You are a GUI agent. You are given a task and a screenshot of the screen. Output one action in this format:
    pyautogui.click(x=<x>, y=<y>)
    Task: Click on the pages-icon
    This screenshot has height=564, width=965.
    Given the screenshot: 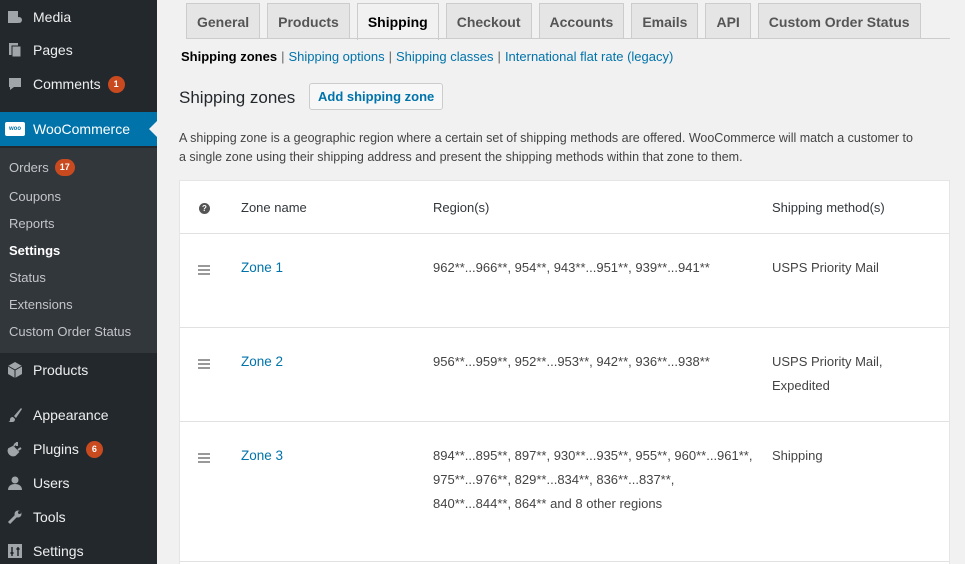 What is the action you would take?
    pyautogui.click(x=15, y=50)
    